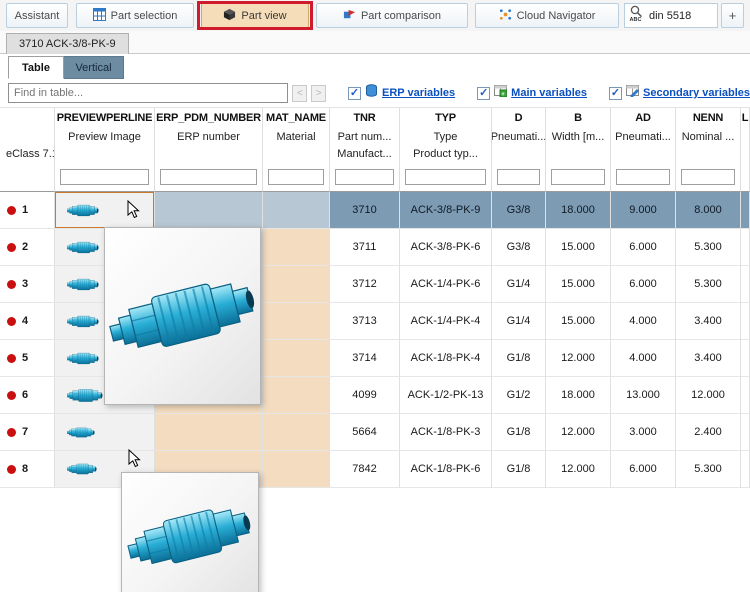 The height and width of the screenshot is (592, 750). Describe the element at coordinates (745, 118) in the screenshot. I see `col-header-l: L` at that location.